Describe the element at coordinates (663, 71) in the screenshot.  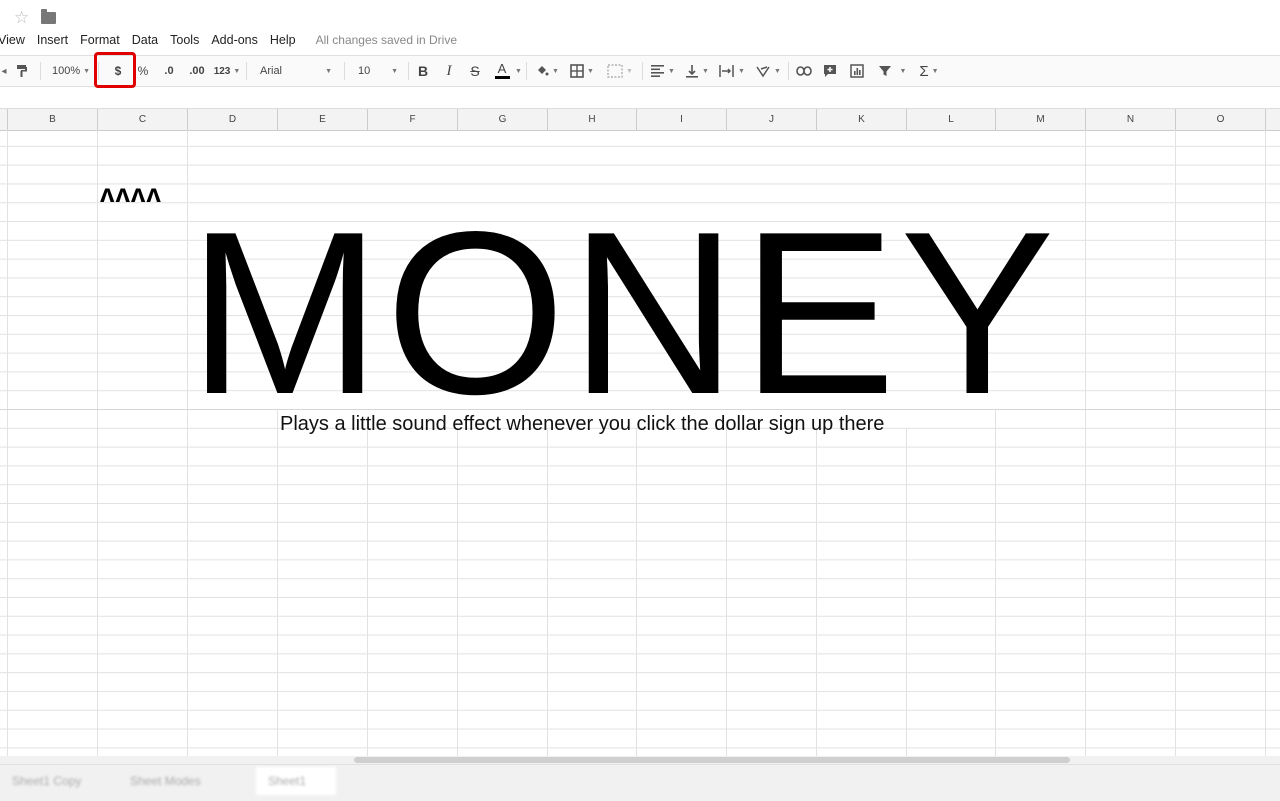
I see `horizontal-align-button: ▼` at that location.